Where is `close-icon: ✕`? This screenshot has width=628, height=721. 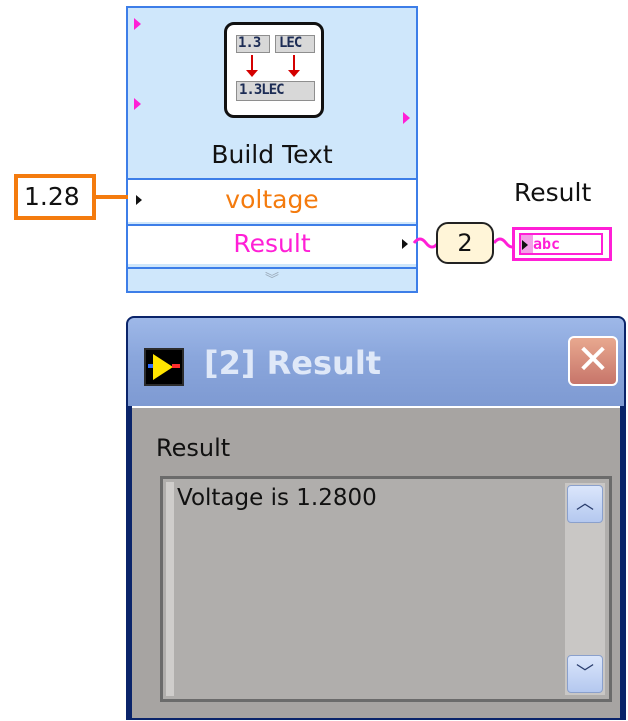
close-icon: ✕ is located at coordinates (593, 360).